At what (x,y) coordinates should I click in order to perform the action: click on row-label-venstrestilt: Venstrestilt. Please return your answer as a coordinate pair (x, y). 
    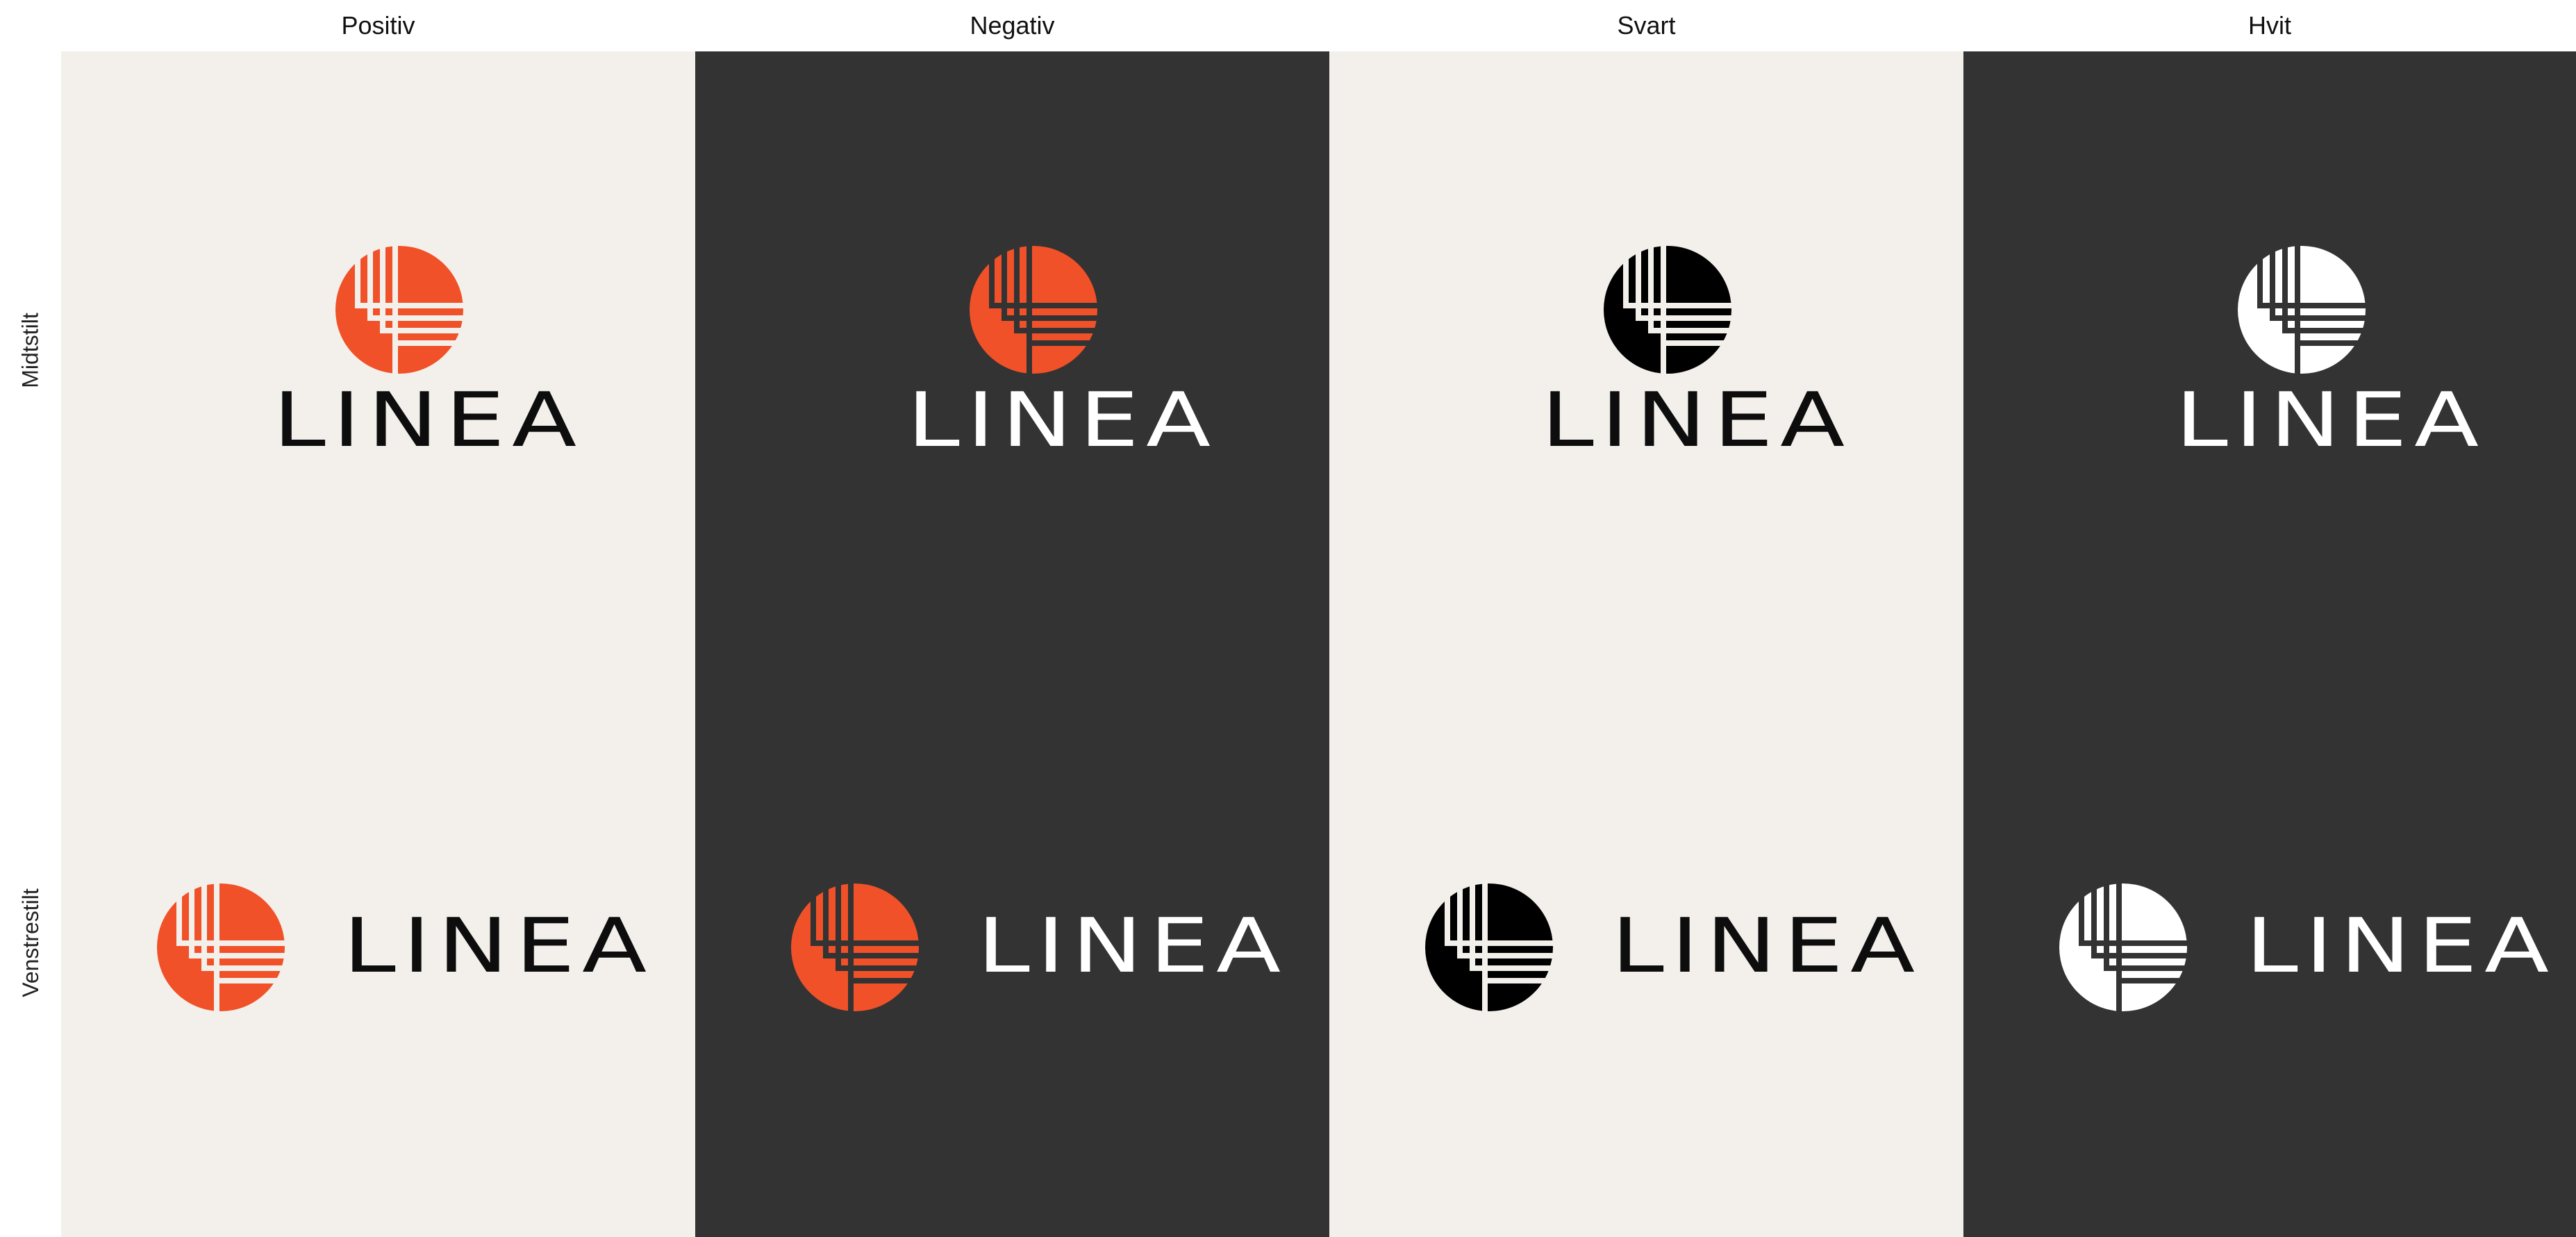
    Looking at the image, I should click on (30, 943).